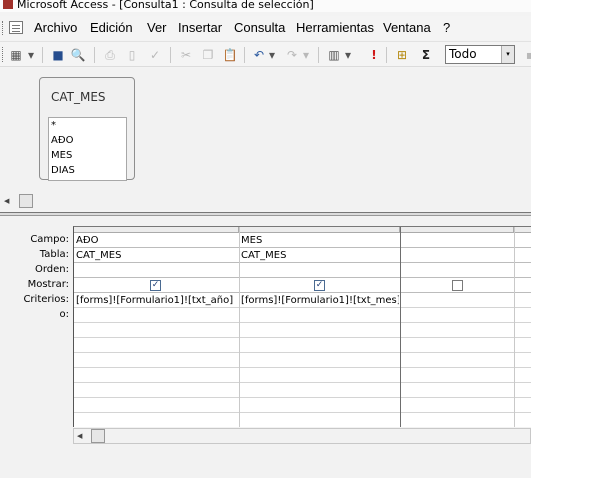 Image resolution: width=613 pixels, height=478 pixels. Describe the element at coordinates (526, 55) in the screenshot. I see `build-icon: ▪` at that location.